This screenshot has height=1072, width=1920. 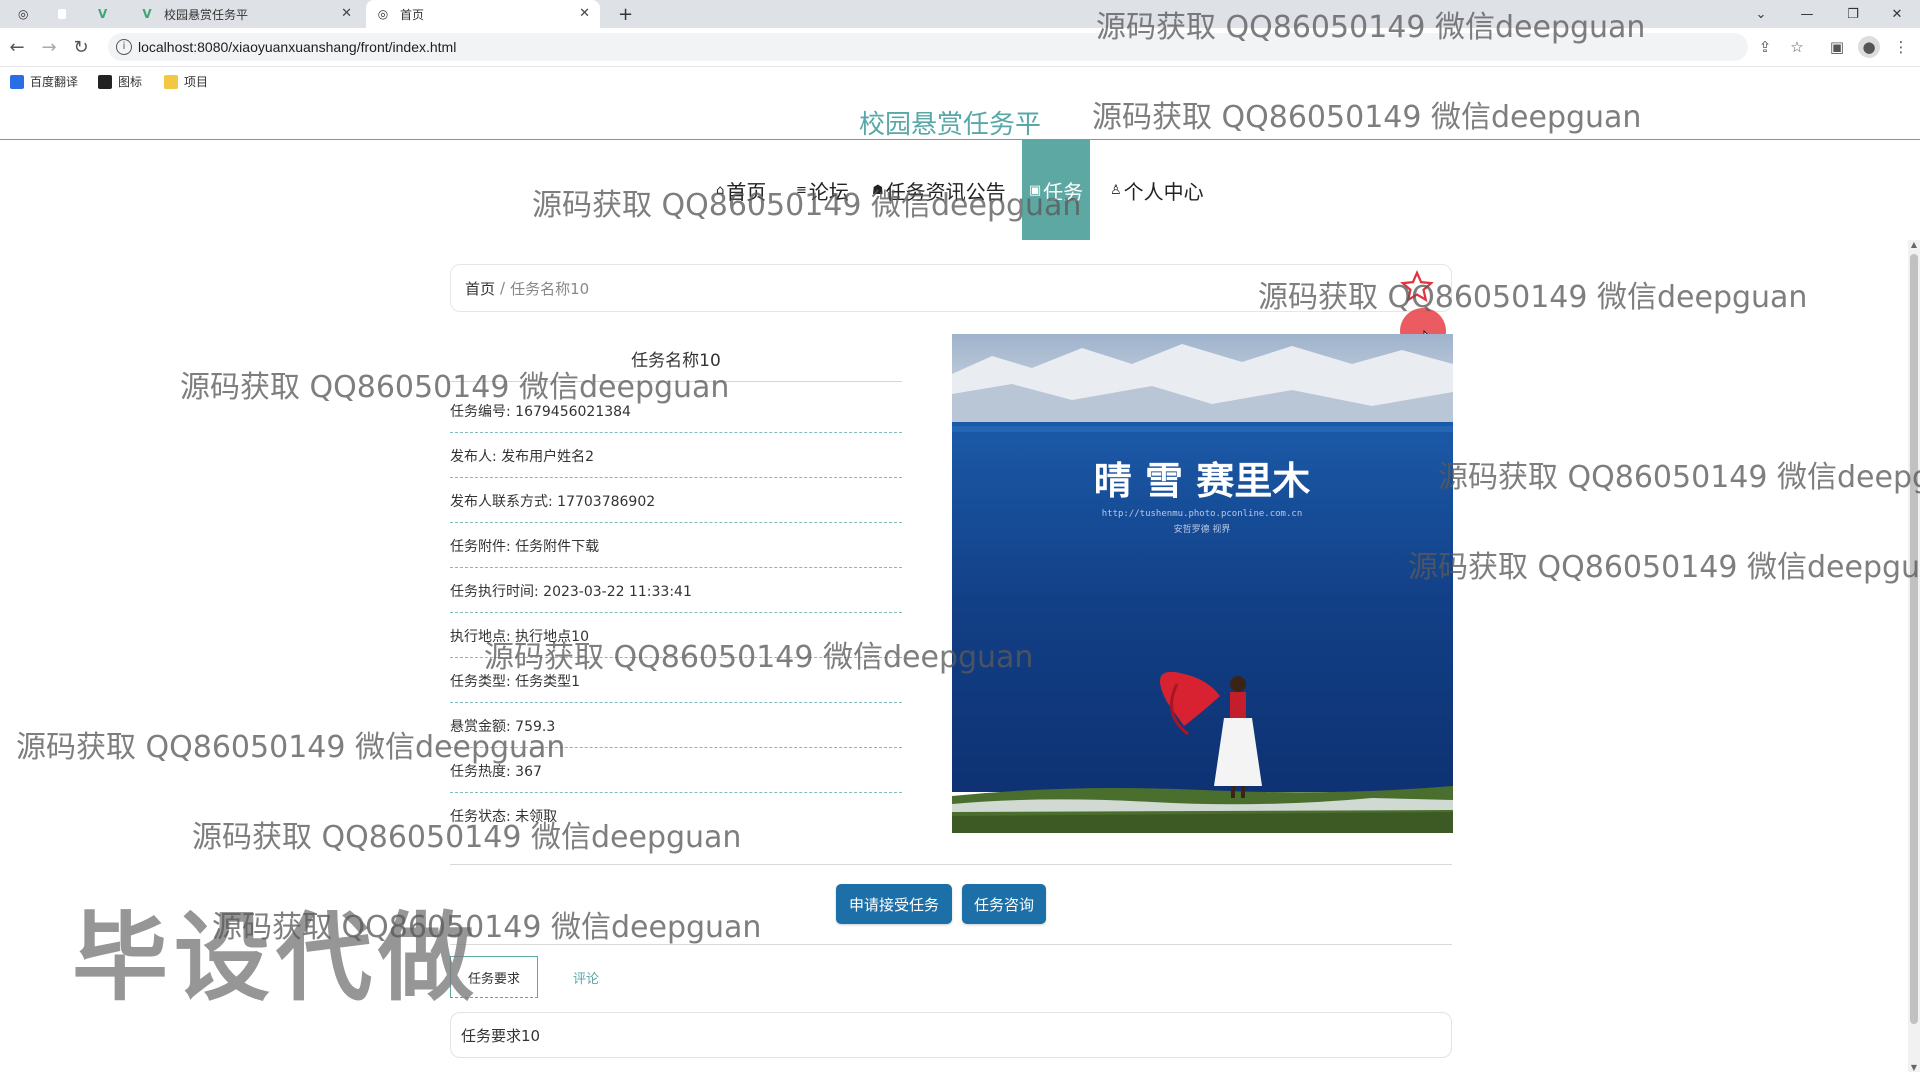 What do you see at coordinates (54, 82) in the screenshot?
I see `bookmark-label: 百度翻译` at bounding box center [54, 82].